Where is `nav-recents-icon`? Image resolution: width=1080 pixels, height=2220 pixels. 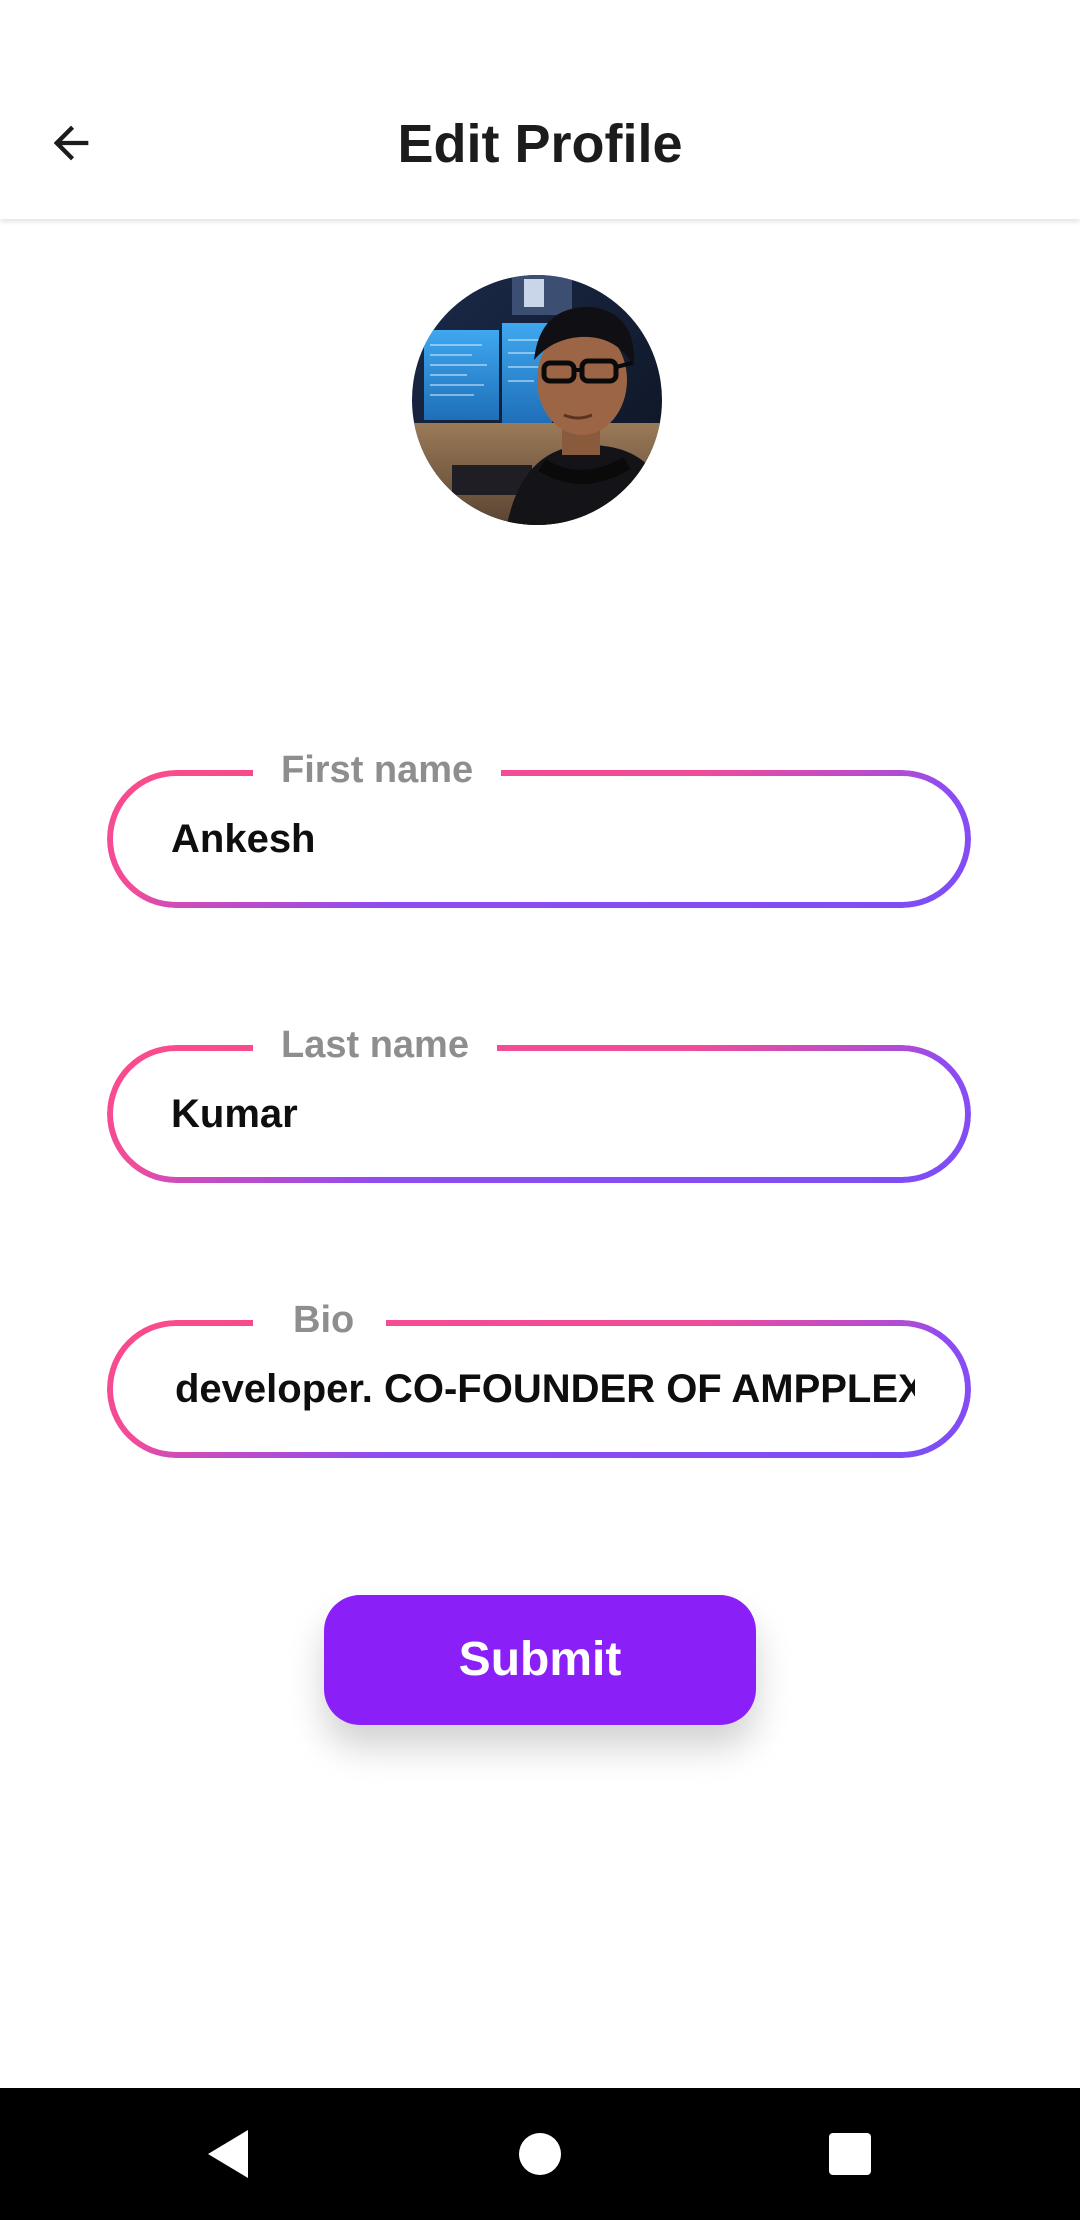
nav-recents-icon is located at coordinates (850, 2154).